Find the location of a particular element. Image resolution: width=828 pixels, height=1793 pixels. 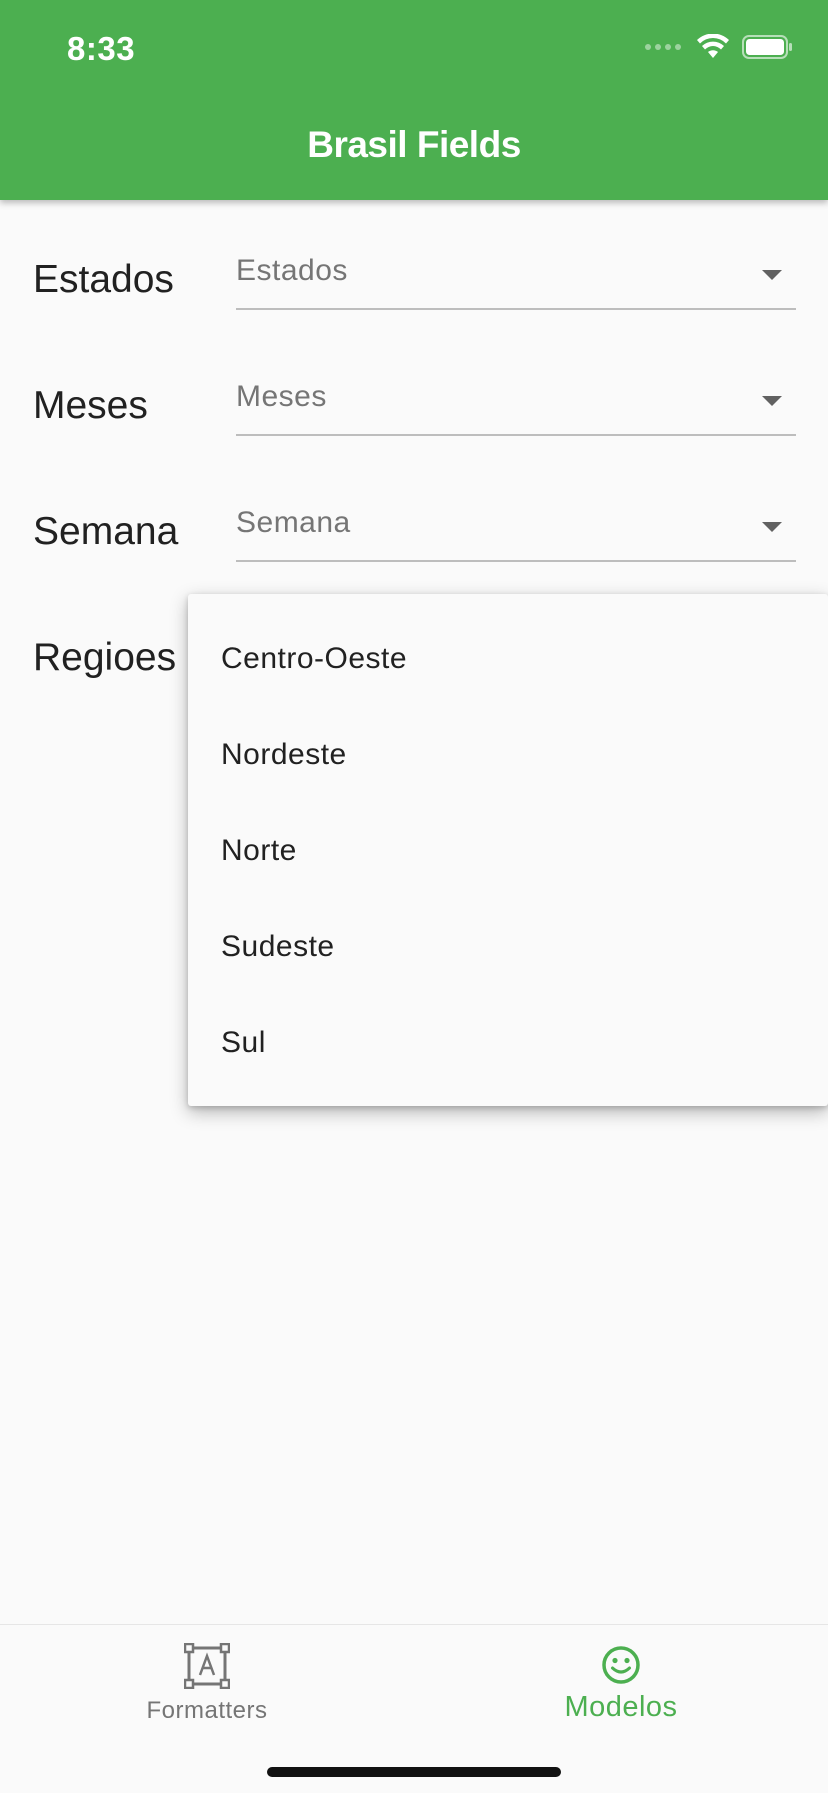

cellular-signal-icon is located at coordinates (663, 47).